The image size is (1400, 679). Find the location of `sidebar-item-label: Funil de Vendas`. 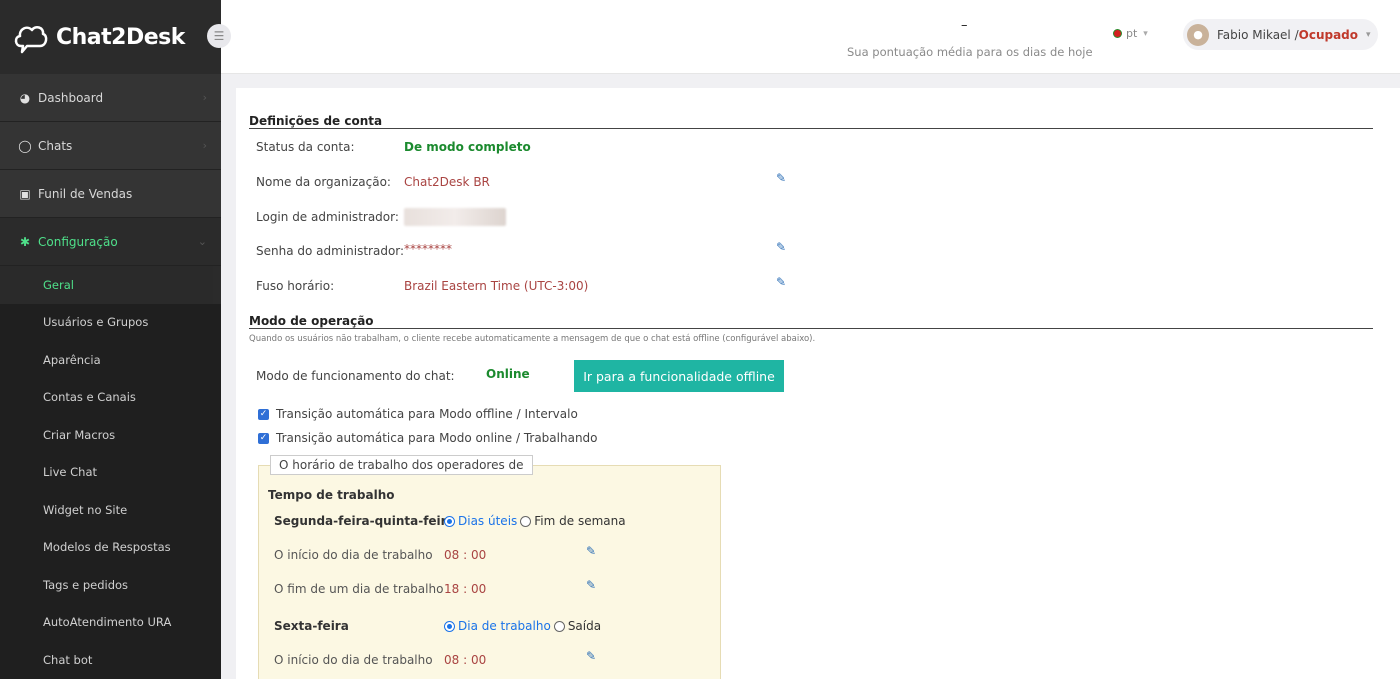

sidebar-item-label: Funil de Vendas is located at coordinates (85, 193).